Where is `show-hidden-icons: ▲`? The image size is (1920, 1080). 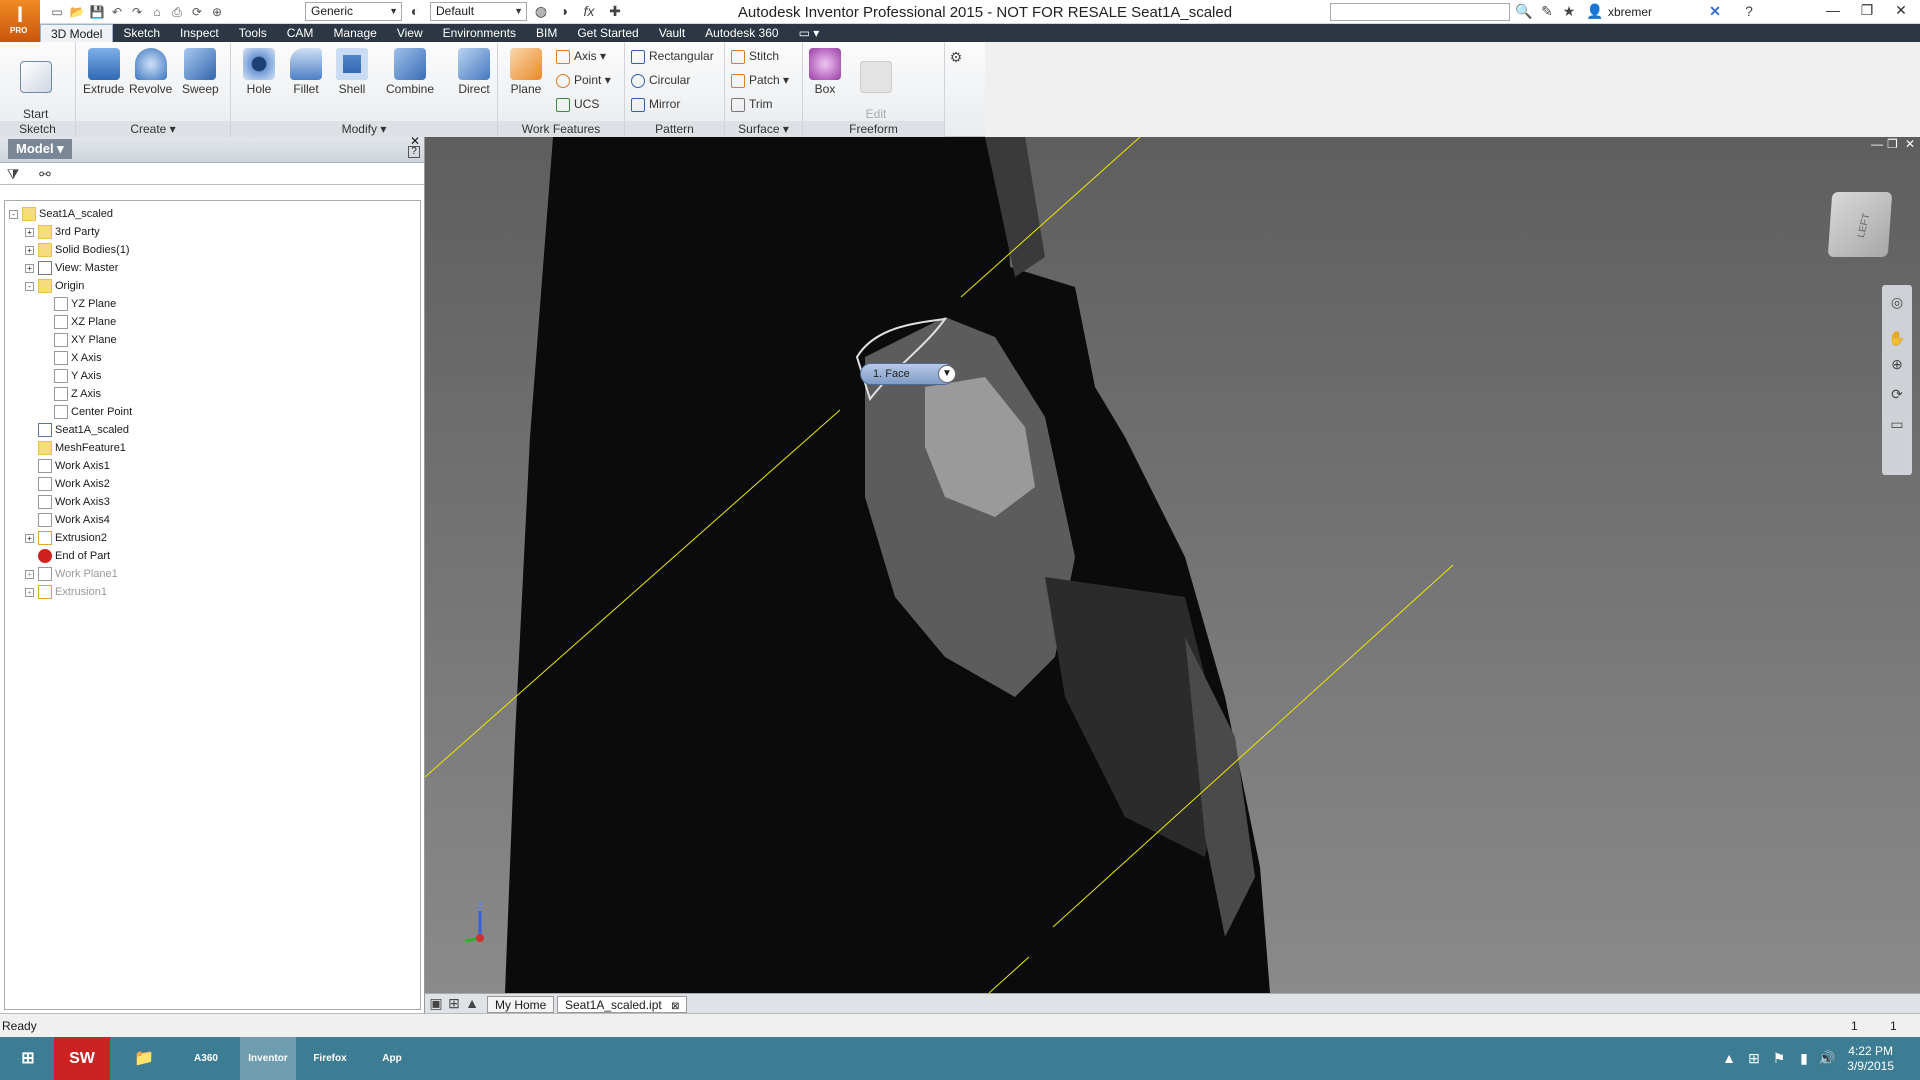
show-hidden-icons: ▲ is located at coordinates (1729, 1058).